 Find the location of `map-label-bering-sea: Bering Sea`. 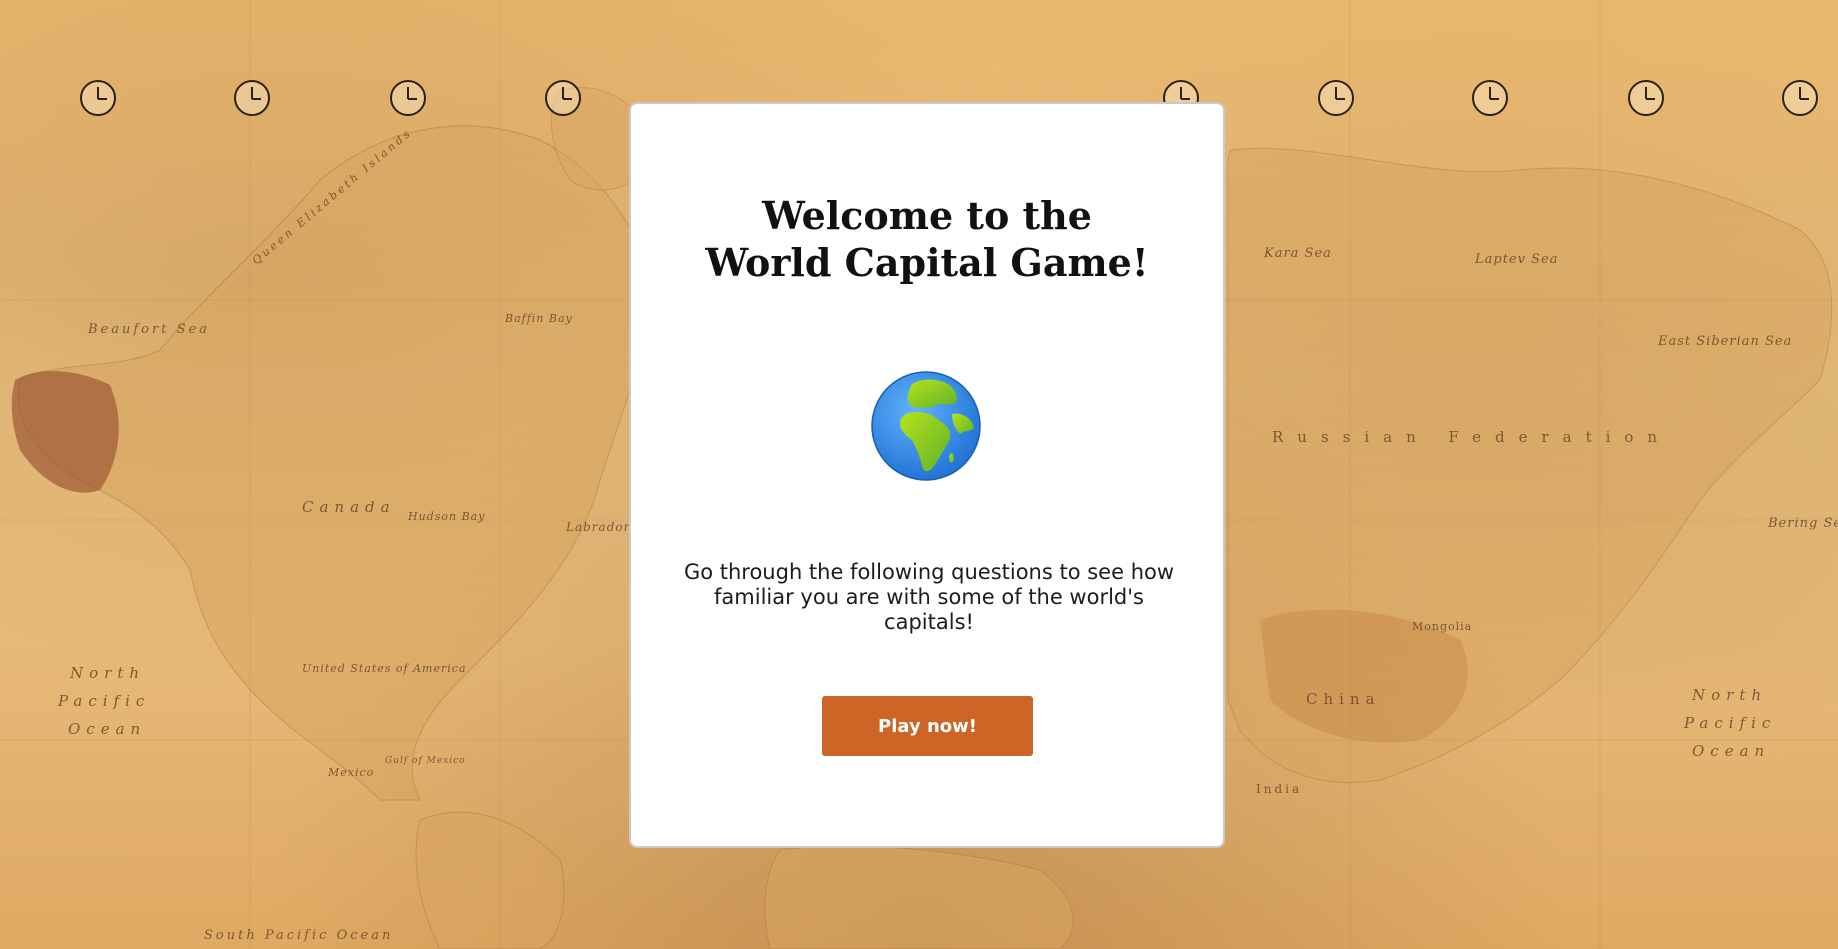

map-label-bering-sea: Bering Sea is located at coordinates (1803, 523).